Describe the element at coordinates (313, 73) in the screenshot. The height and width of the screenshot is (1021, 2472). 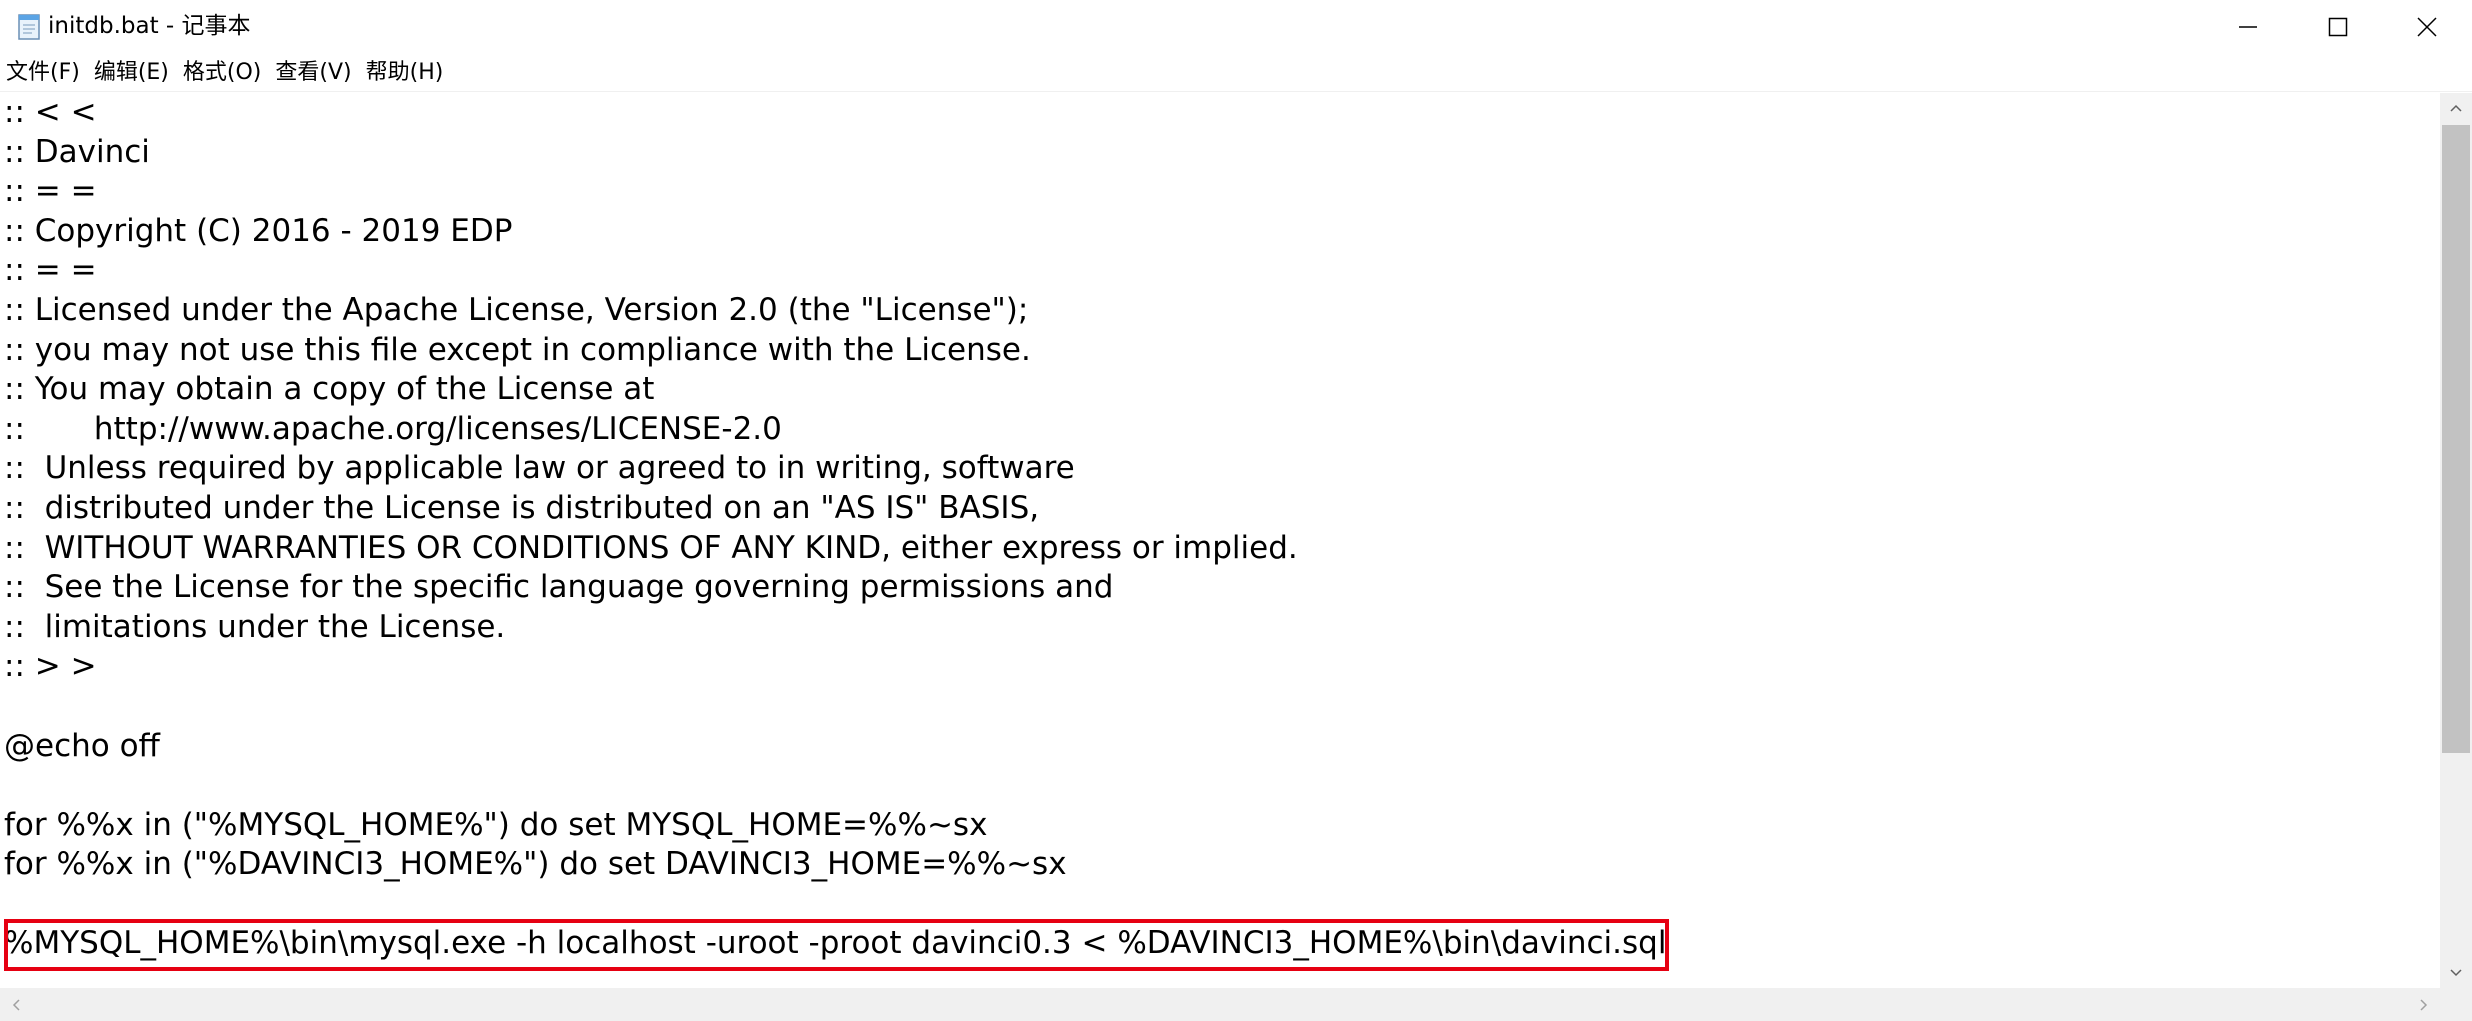
I see `menu-view: 查看(V)` at that location.